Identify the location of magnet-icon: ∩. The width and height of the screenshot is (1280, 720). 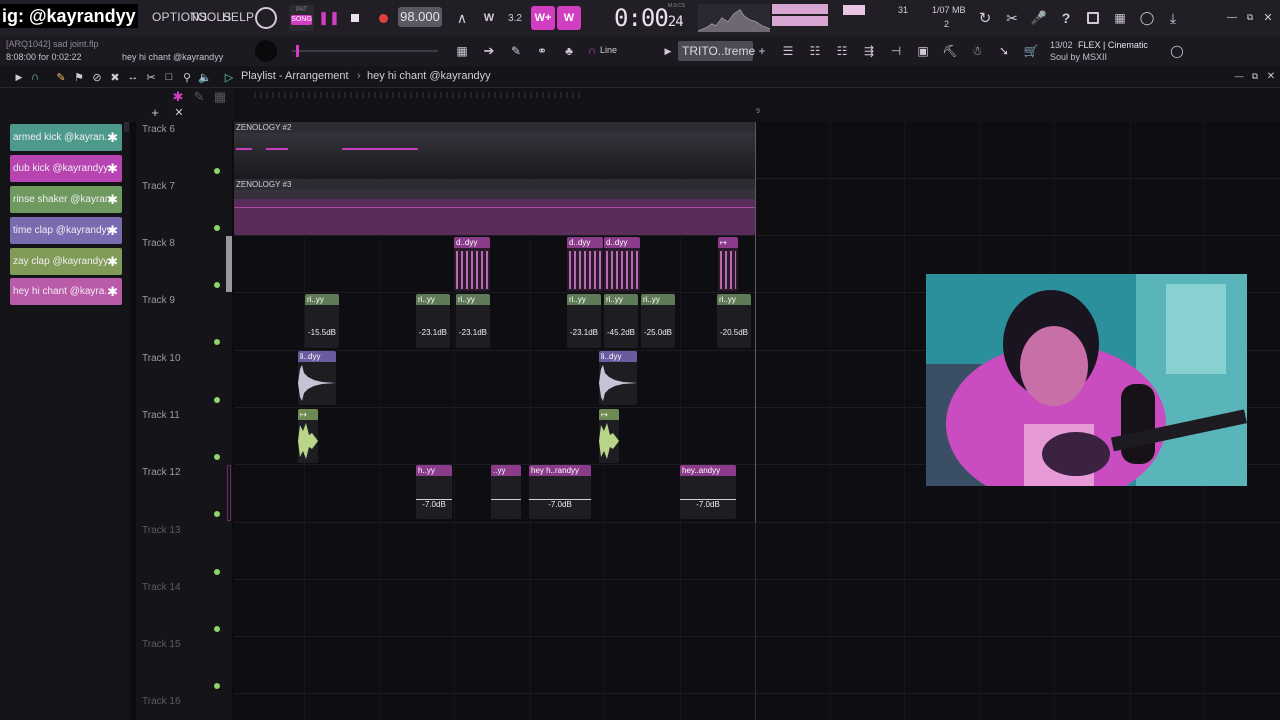
(592, 51).